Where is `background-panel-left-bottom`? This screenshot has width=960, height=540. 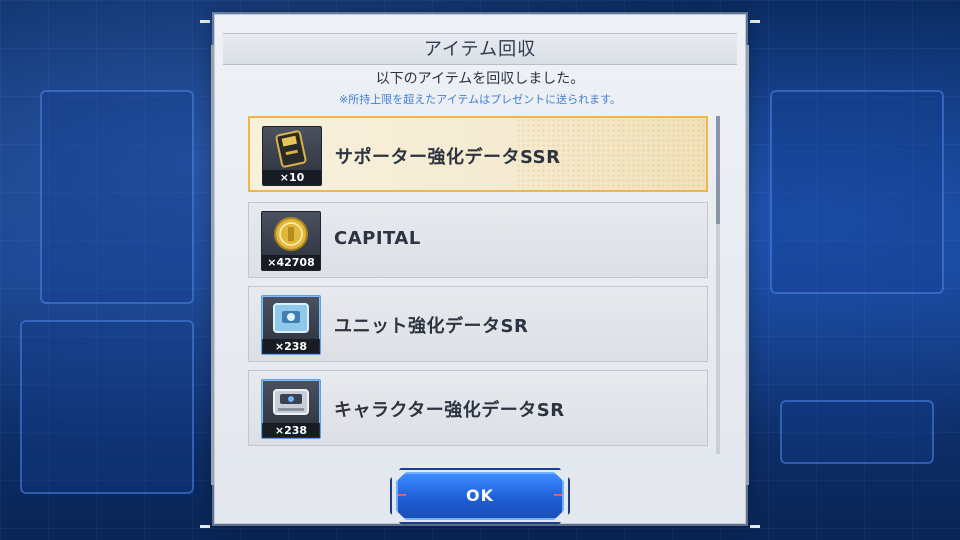
background-panel-left-bottom is located at coordinates (107, 407).